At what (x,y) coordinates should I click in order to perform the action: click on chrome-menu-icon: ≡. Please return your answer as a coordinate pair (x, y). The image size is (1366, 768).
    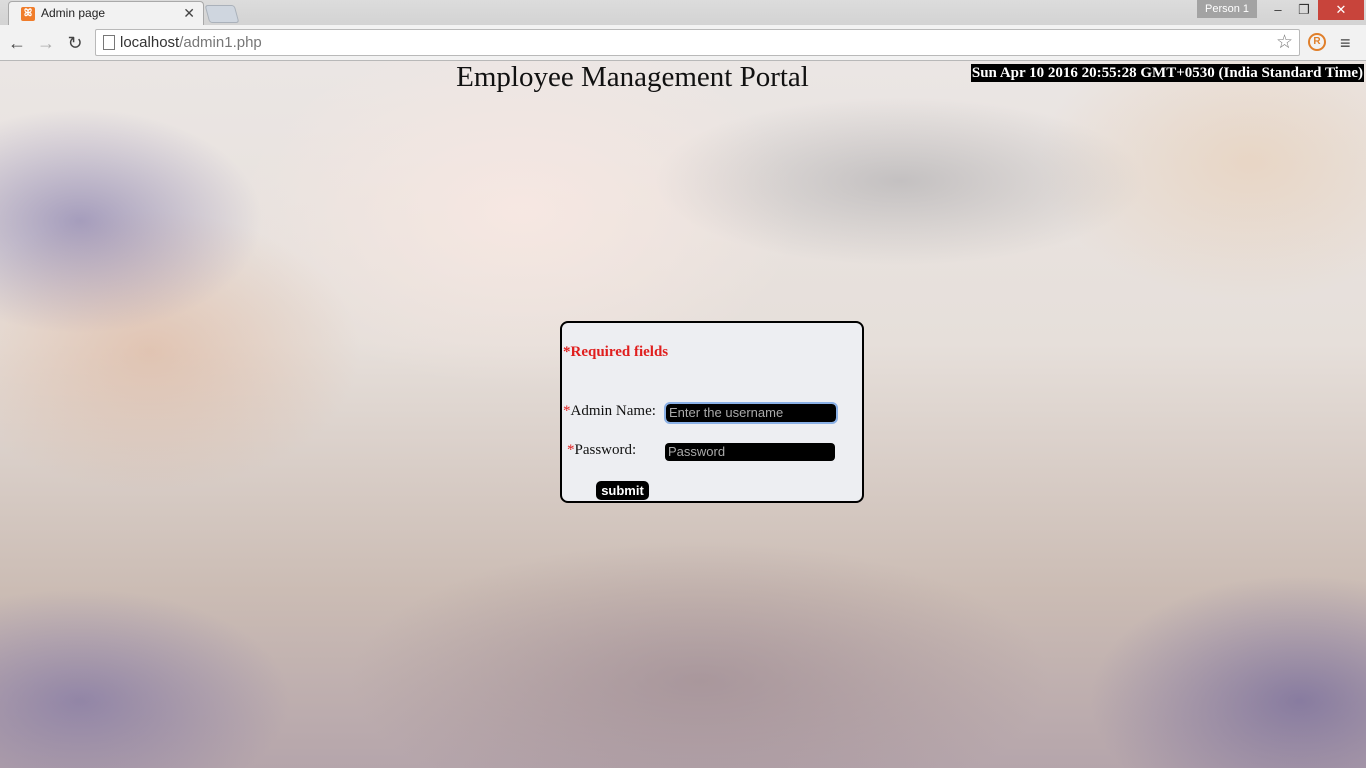
    Looking at the image, I should click on (1345, 43).